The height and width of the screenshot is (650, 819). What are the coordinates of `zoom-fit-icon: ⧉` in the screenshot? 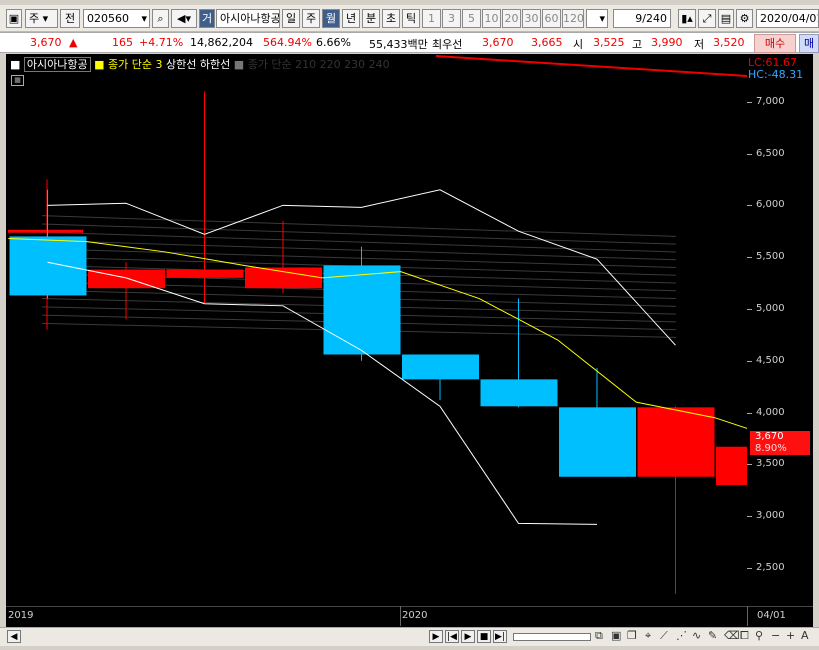 It's located at (599, 636).